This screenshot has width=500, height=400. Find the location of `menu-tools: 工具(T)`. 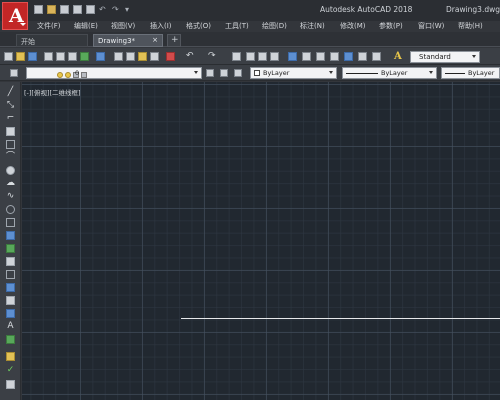

menu-tools: 工具(T) is located at coordinates (237, 26).